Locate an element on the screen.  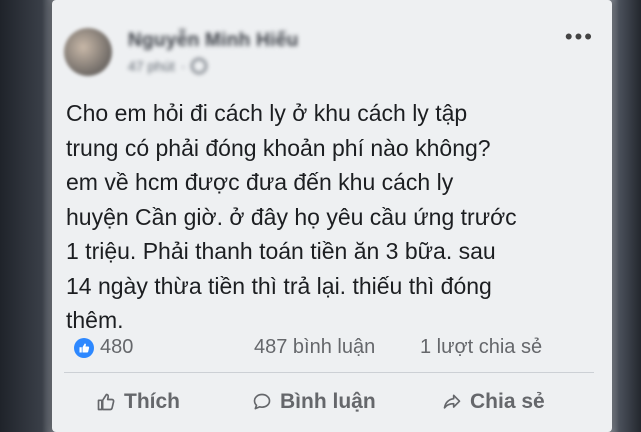
comment-button-label: Bình luận is located at coordinates (328, 401).